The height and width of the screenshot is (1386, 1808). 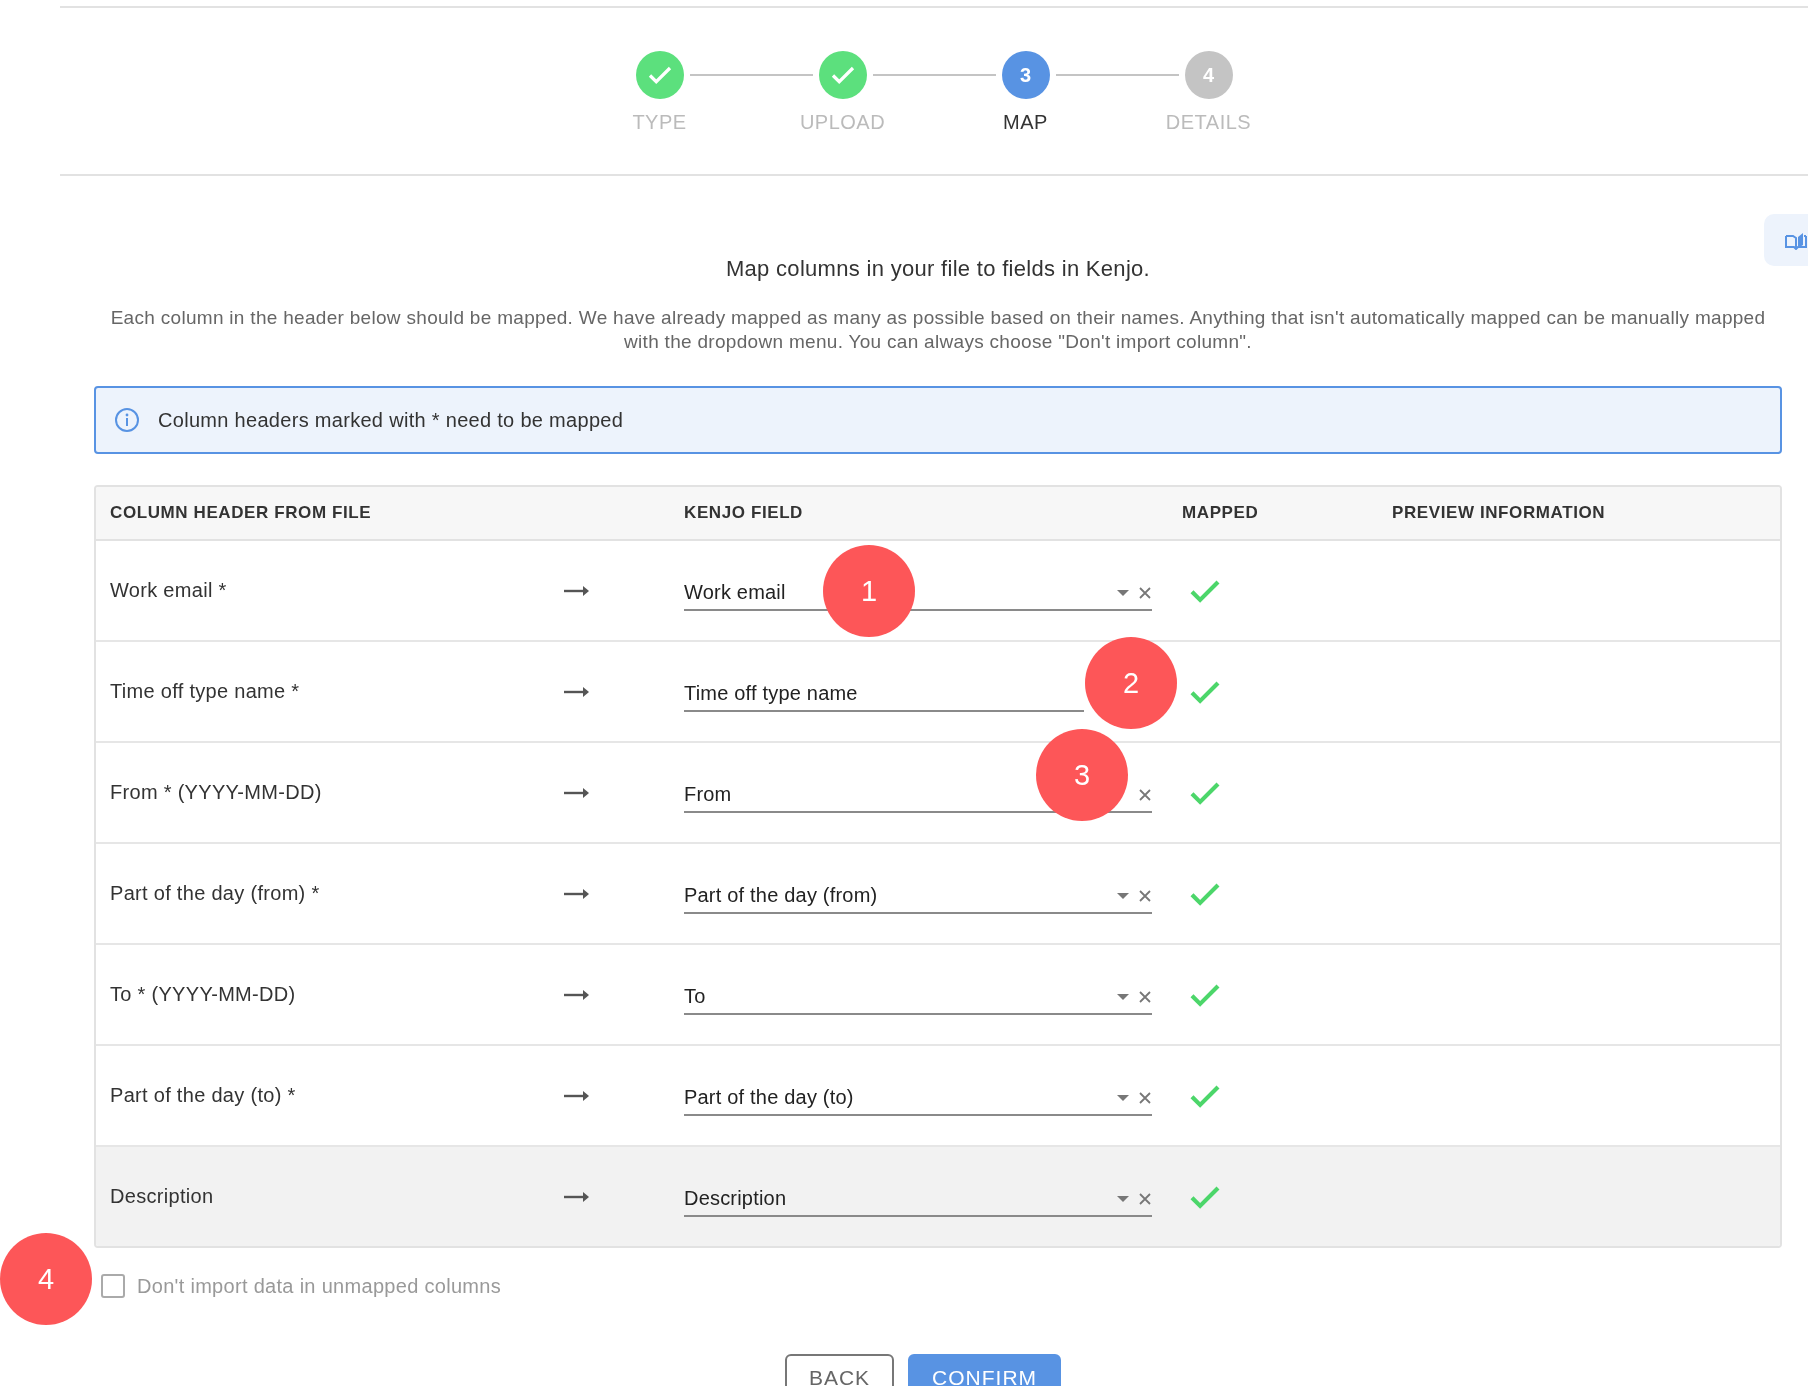 What do you see at coordinates (215, 893) in the screenshot?
I see `table-cell-text: Part of the day (from) *` at bounding box center [215, 893].